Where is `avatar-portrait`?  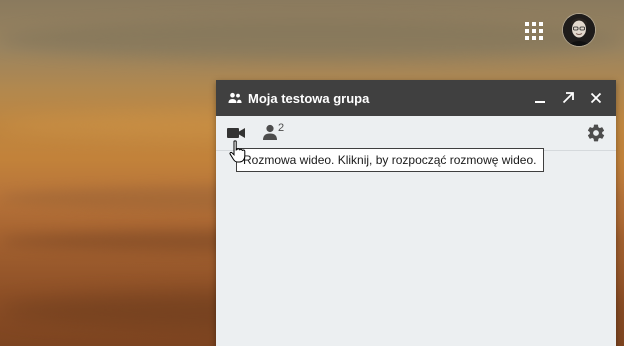
avatar-portrait is located at coordinates (579, 30).